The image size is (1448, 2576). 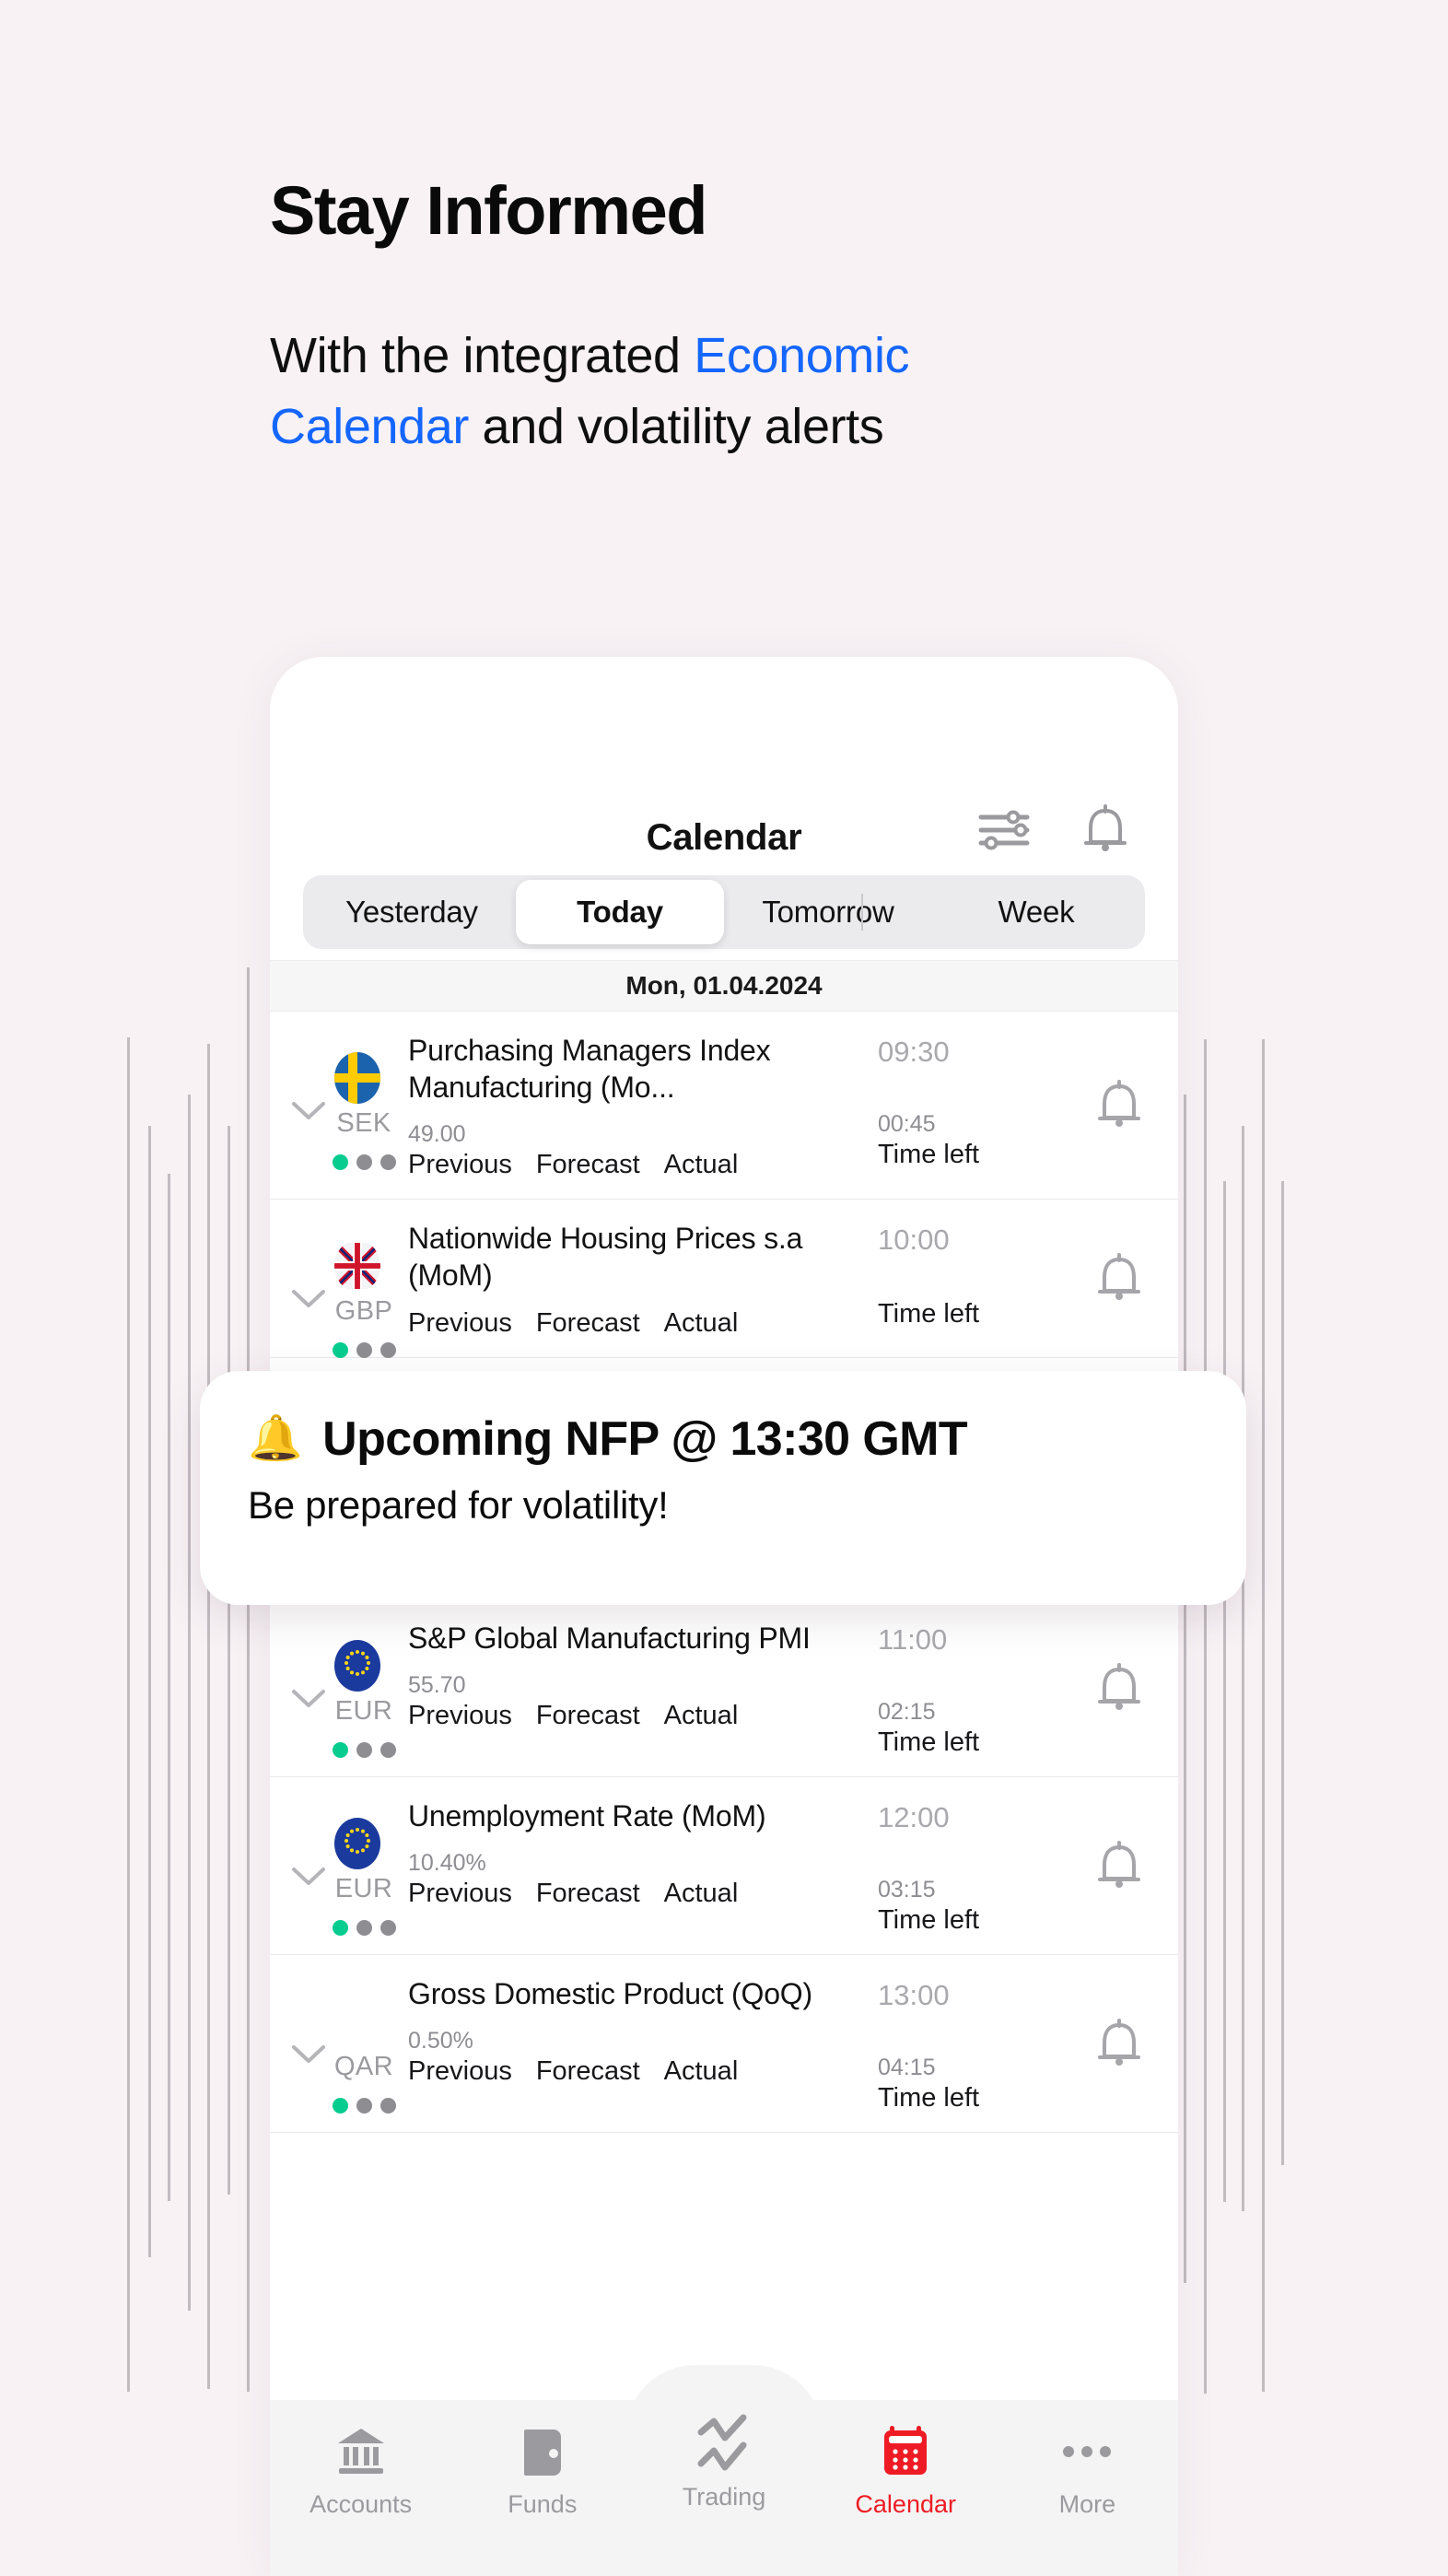 I want to click on nav-label: Funds, so click(x=543, y=2504).